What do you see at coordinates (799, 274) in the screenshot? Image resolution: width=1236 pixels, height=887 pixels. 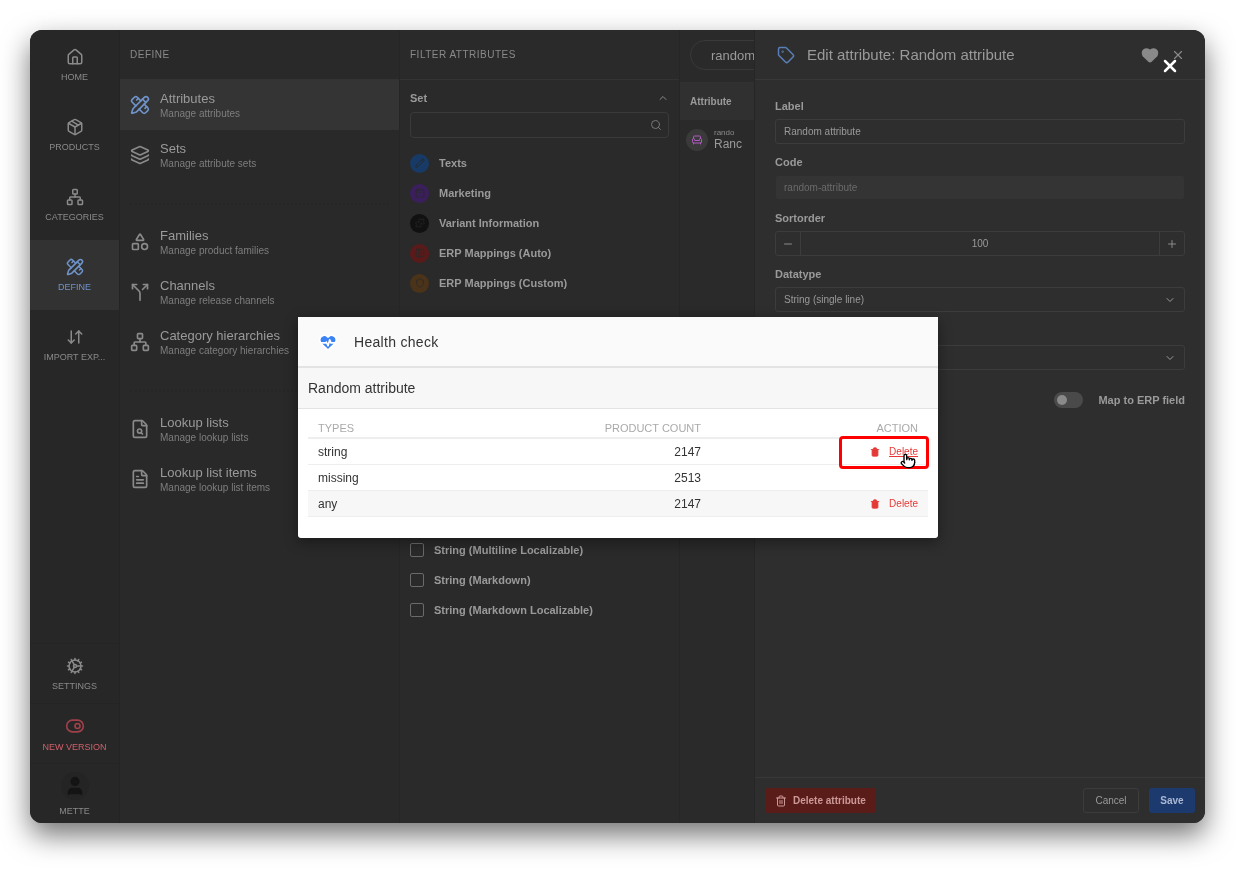 I see `field-label: Datatype` at bounding box center [799, 274].